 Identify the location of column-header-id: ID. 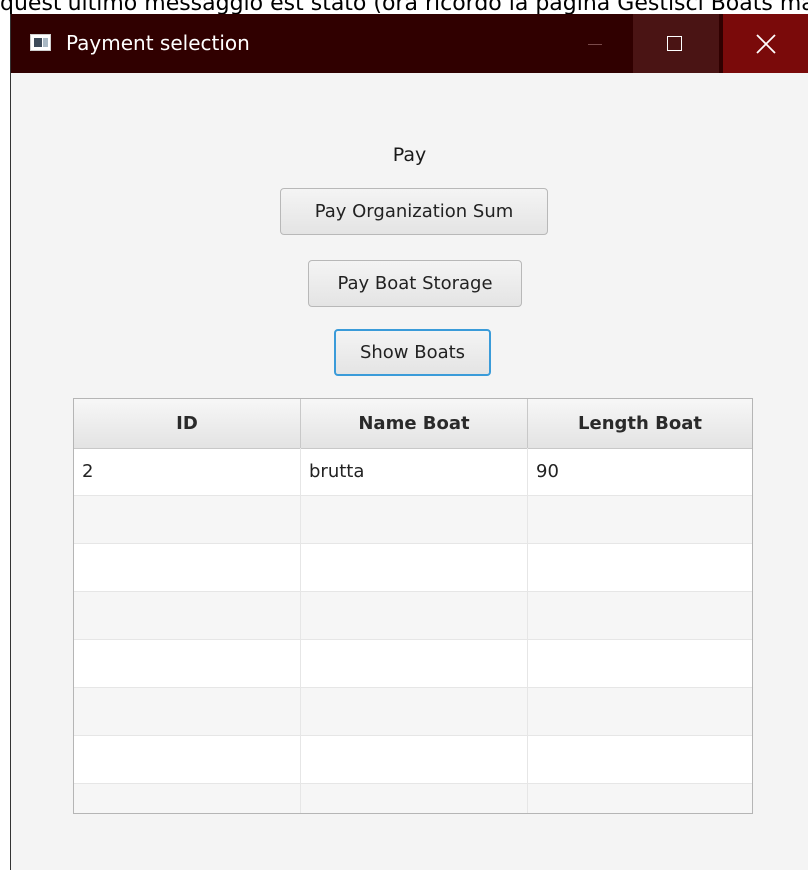
(187, 423).